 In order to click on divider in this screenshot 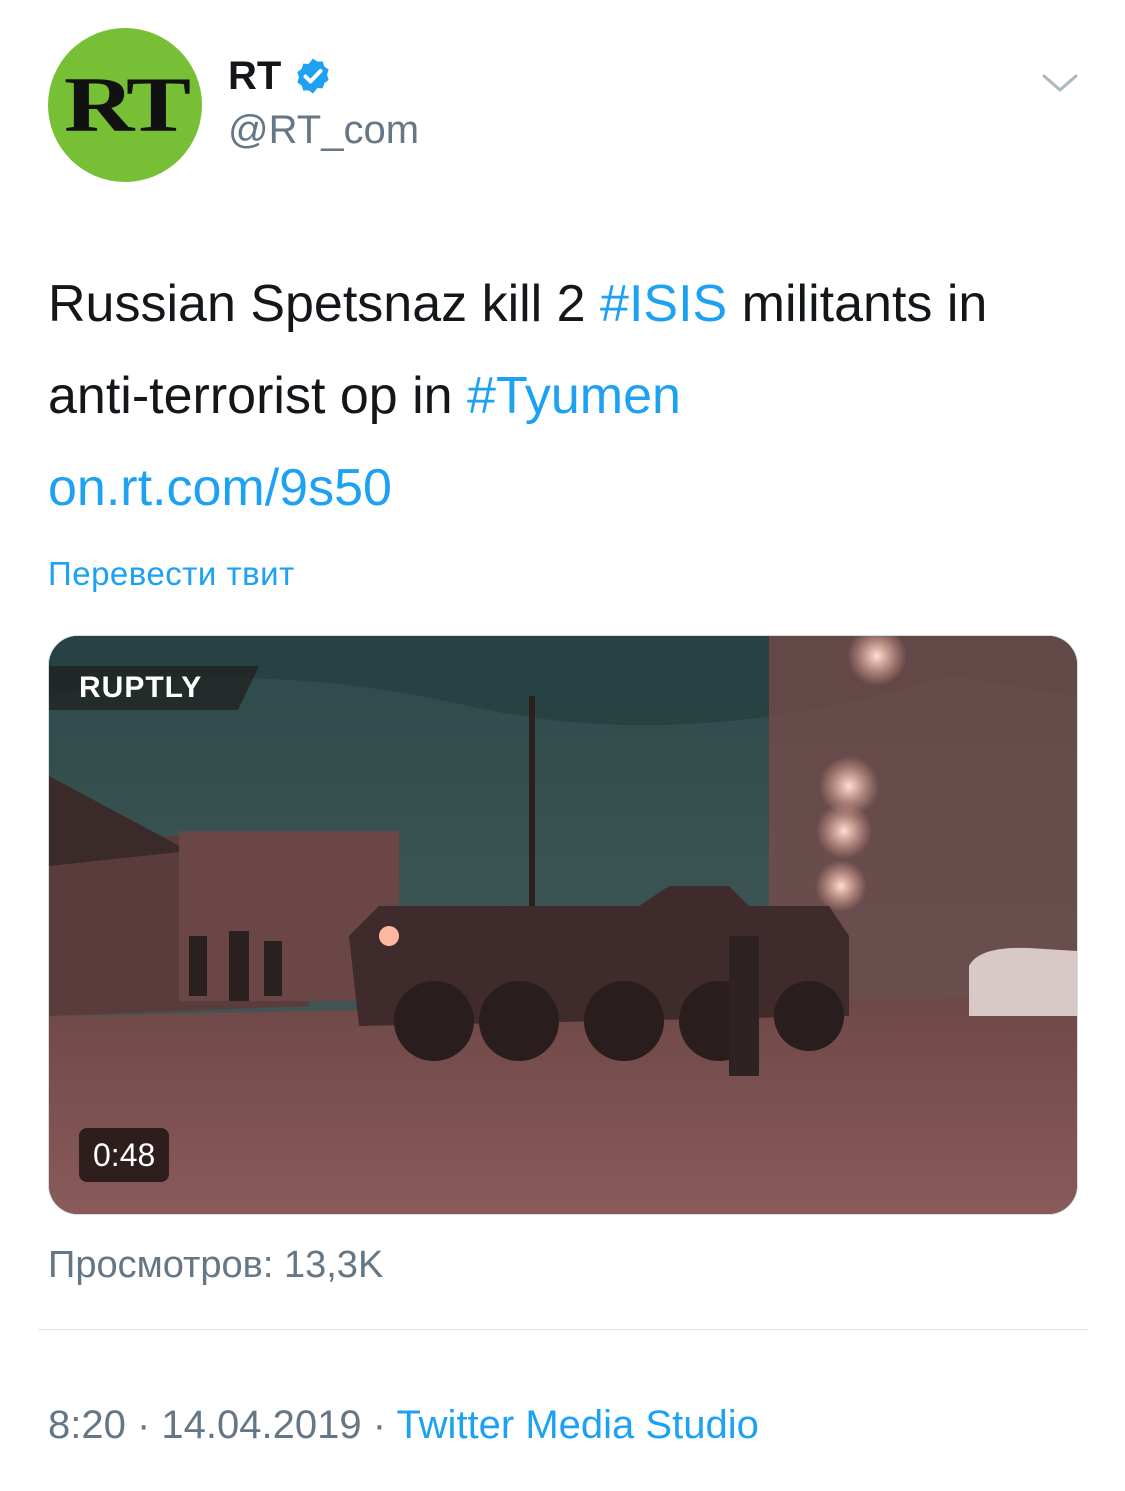, I will do `click(563, 1329)`.